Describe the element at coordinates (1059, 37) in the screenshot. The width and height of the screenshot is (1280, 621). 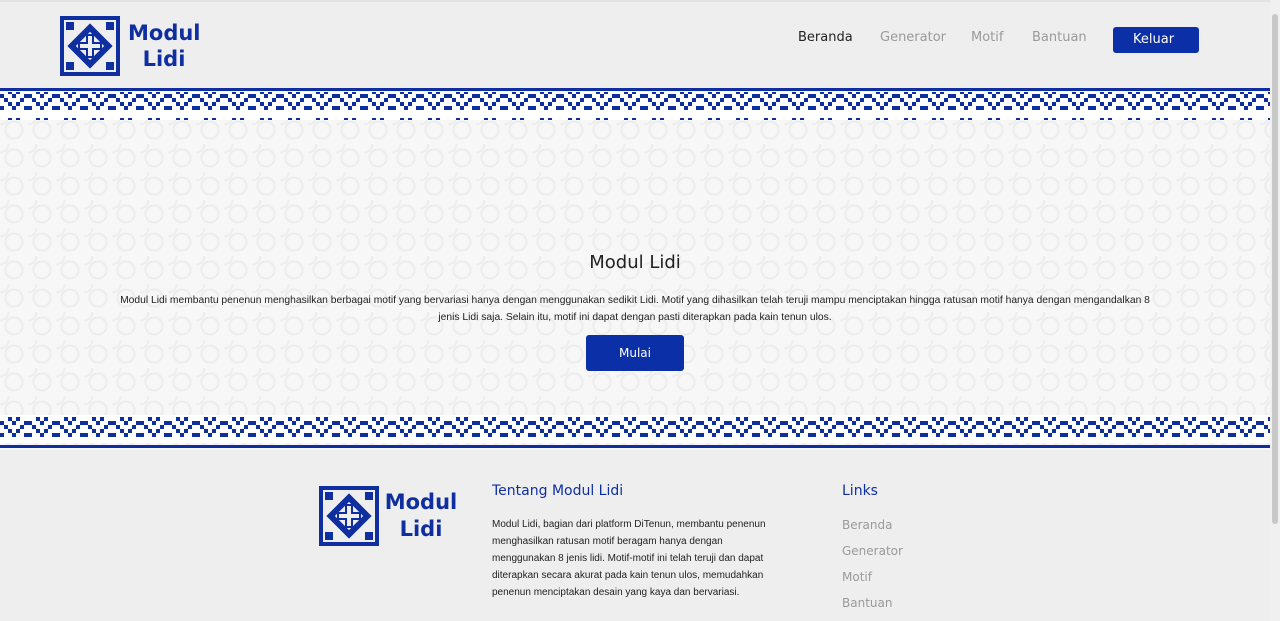
I see `nav-bantuan: Bantuan` at that location.